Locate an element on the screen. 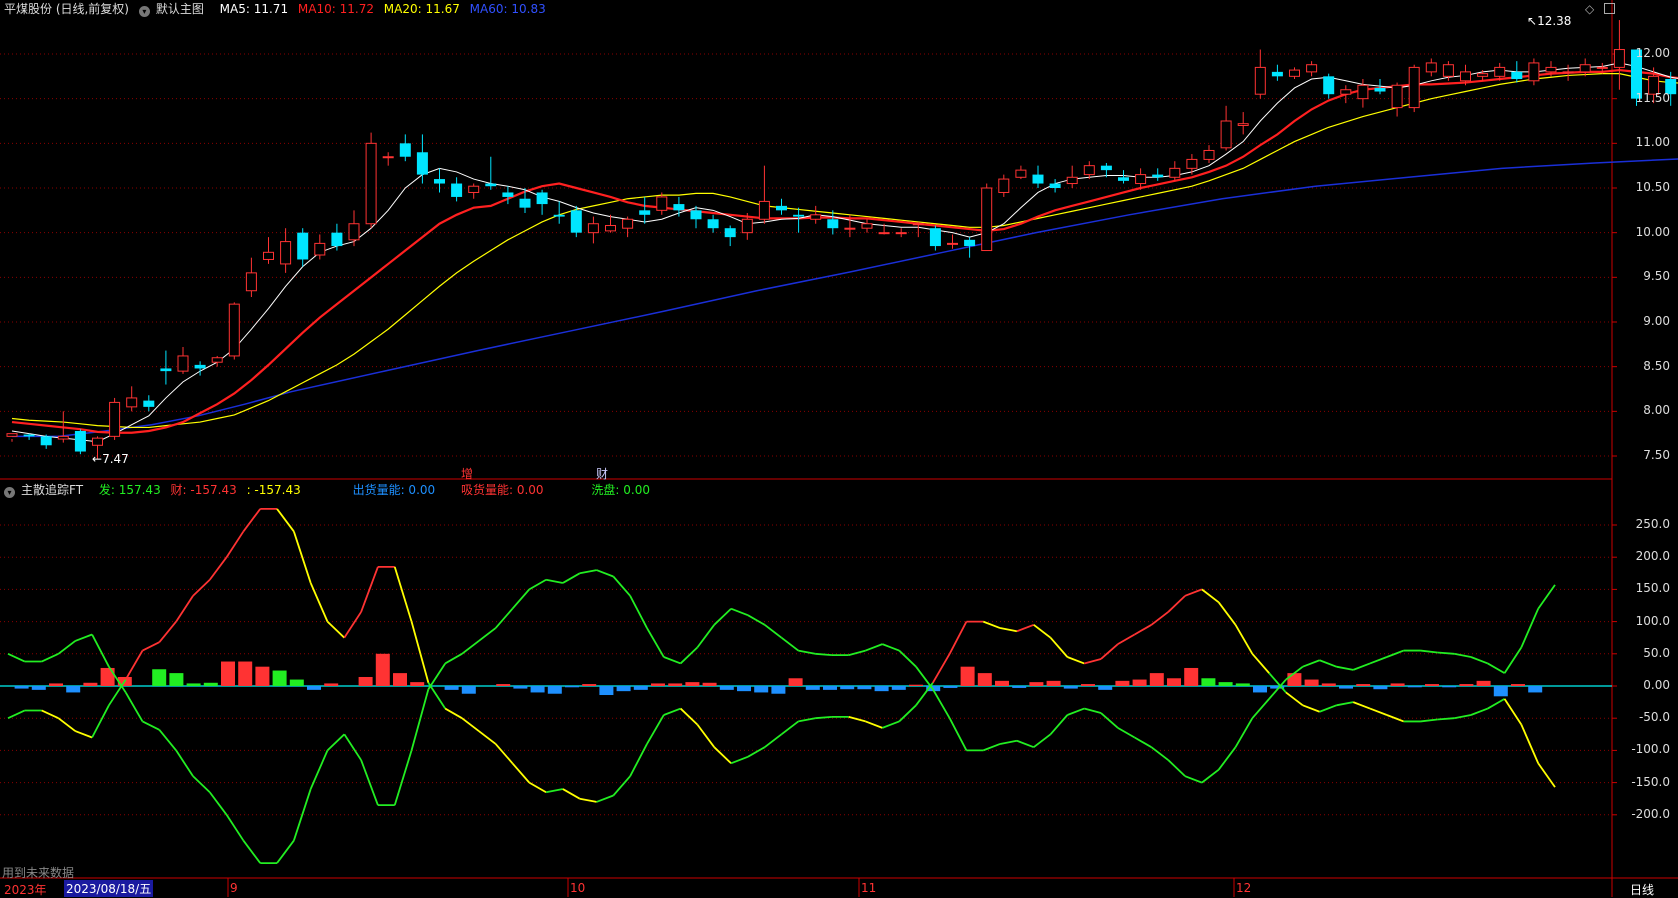  indicator-selector: ▾ 主散追踪FT is located at coordinates (46, 490).